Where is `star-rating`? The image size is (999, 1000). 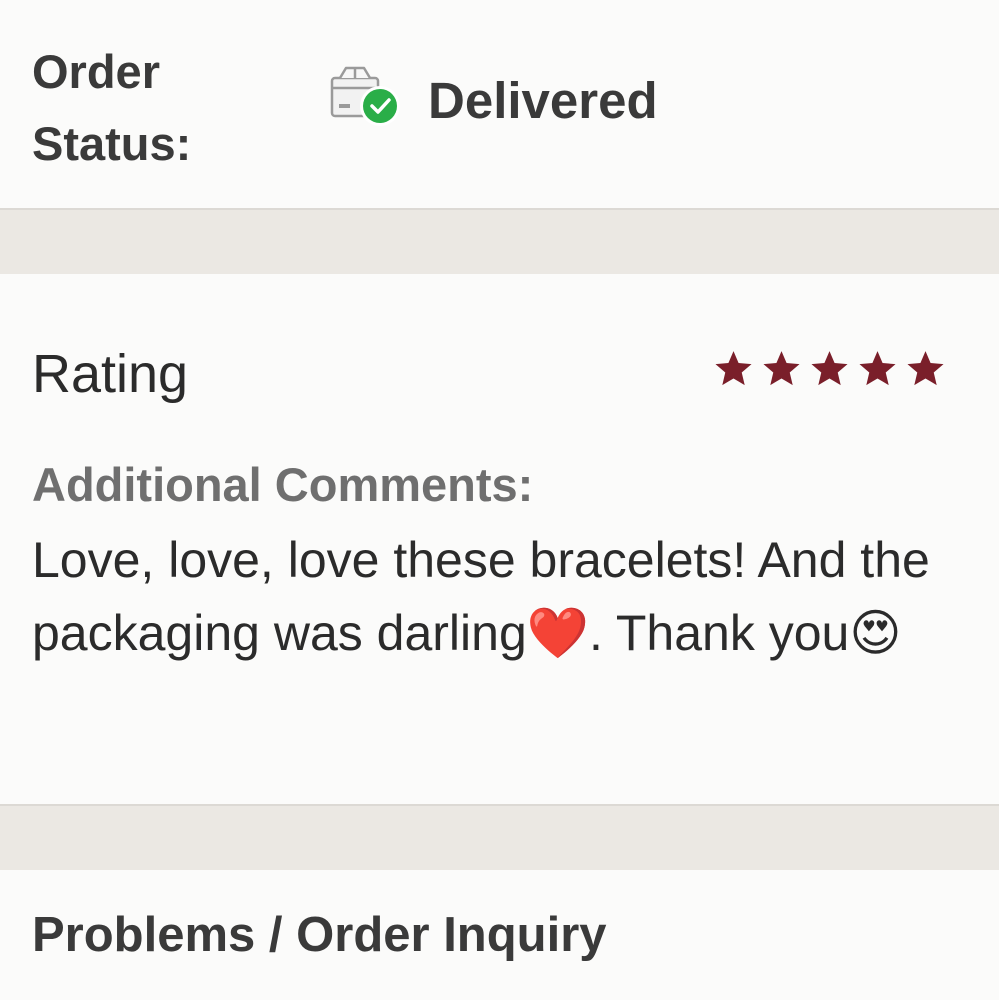
star-rating is located at coordinates (829, 369).